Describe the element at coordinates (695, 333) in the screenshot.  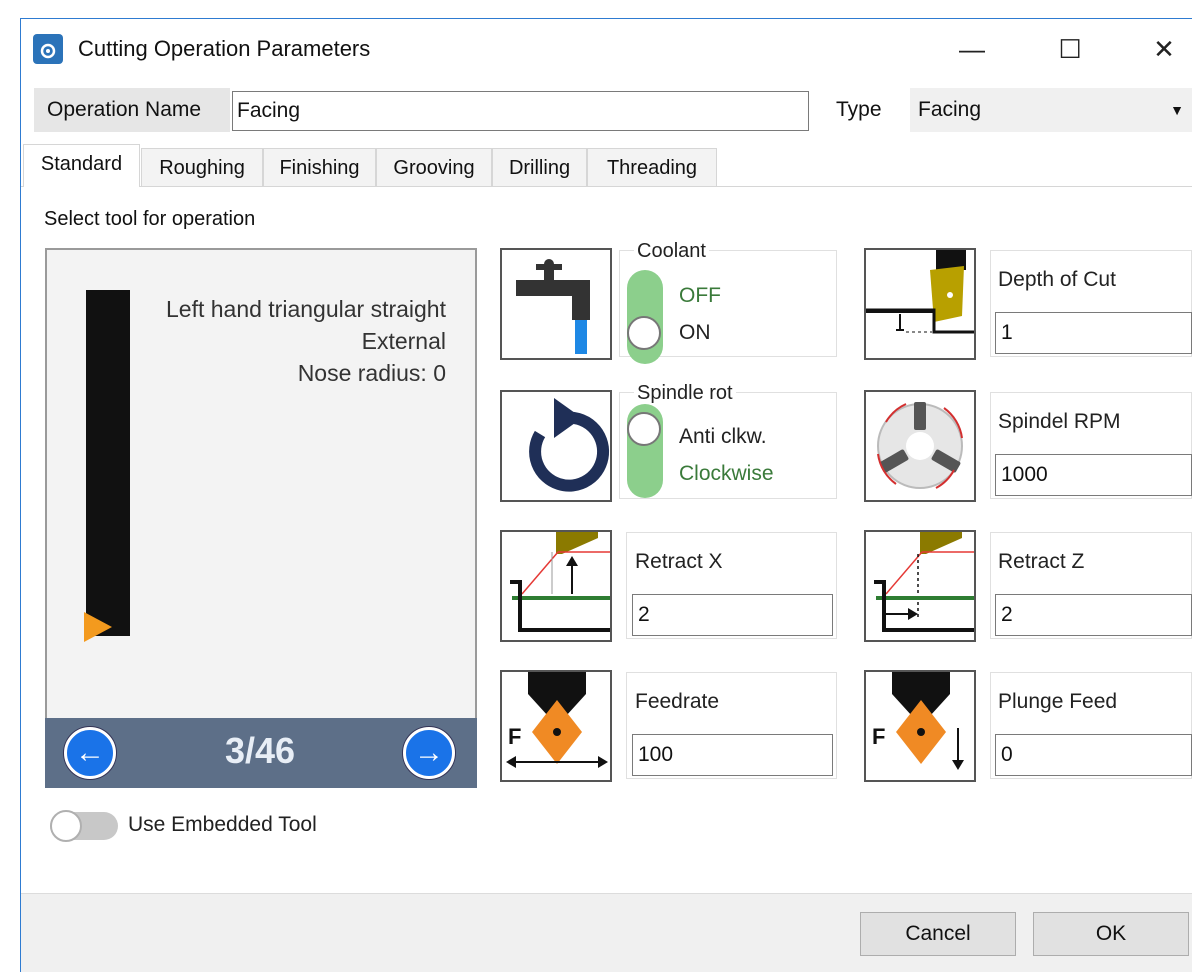
I see `coolant-on-option: ON` at that location.